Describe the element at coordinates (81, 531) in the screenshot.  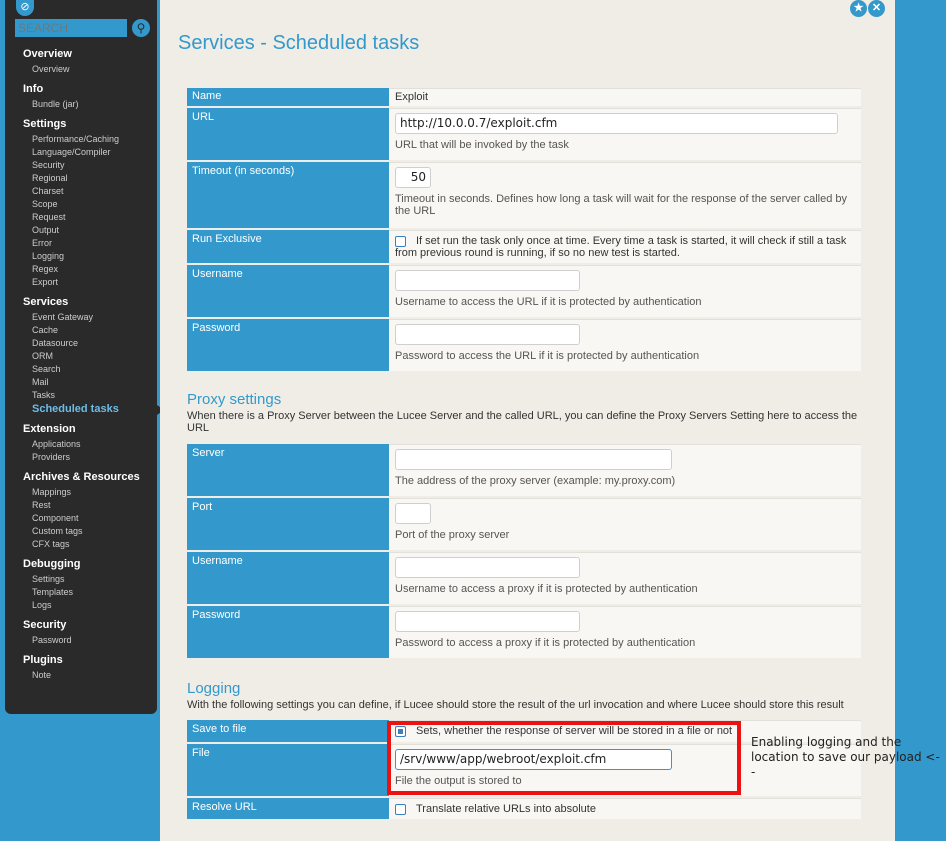
I see `sidebar-item: Custom tags` at that location.